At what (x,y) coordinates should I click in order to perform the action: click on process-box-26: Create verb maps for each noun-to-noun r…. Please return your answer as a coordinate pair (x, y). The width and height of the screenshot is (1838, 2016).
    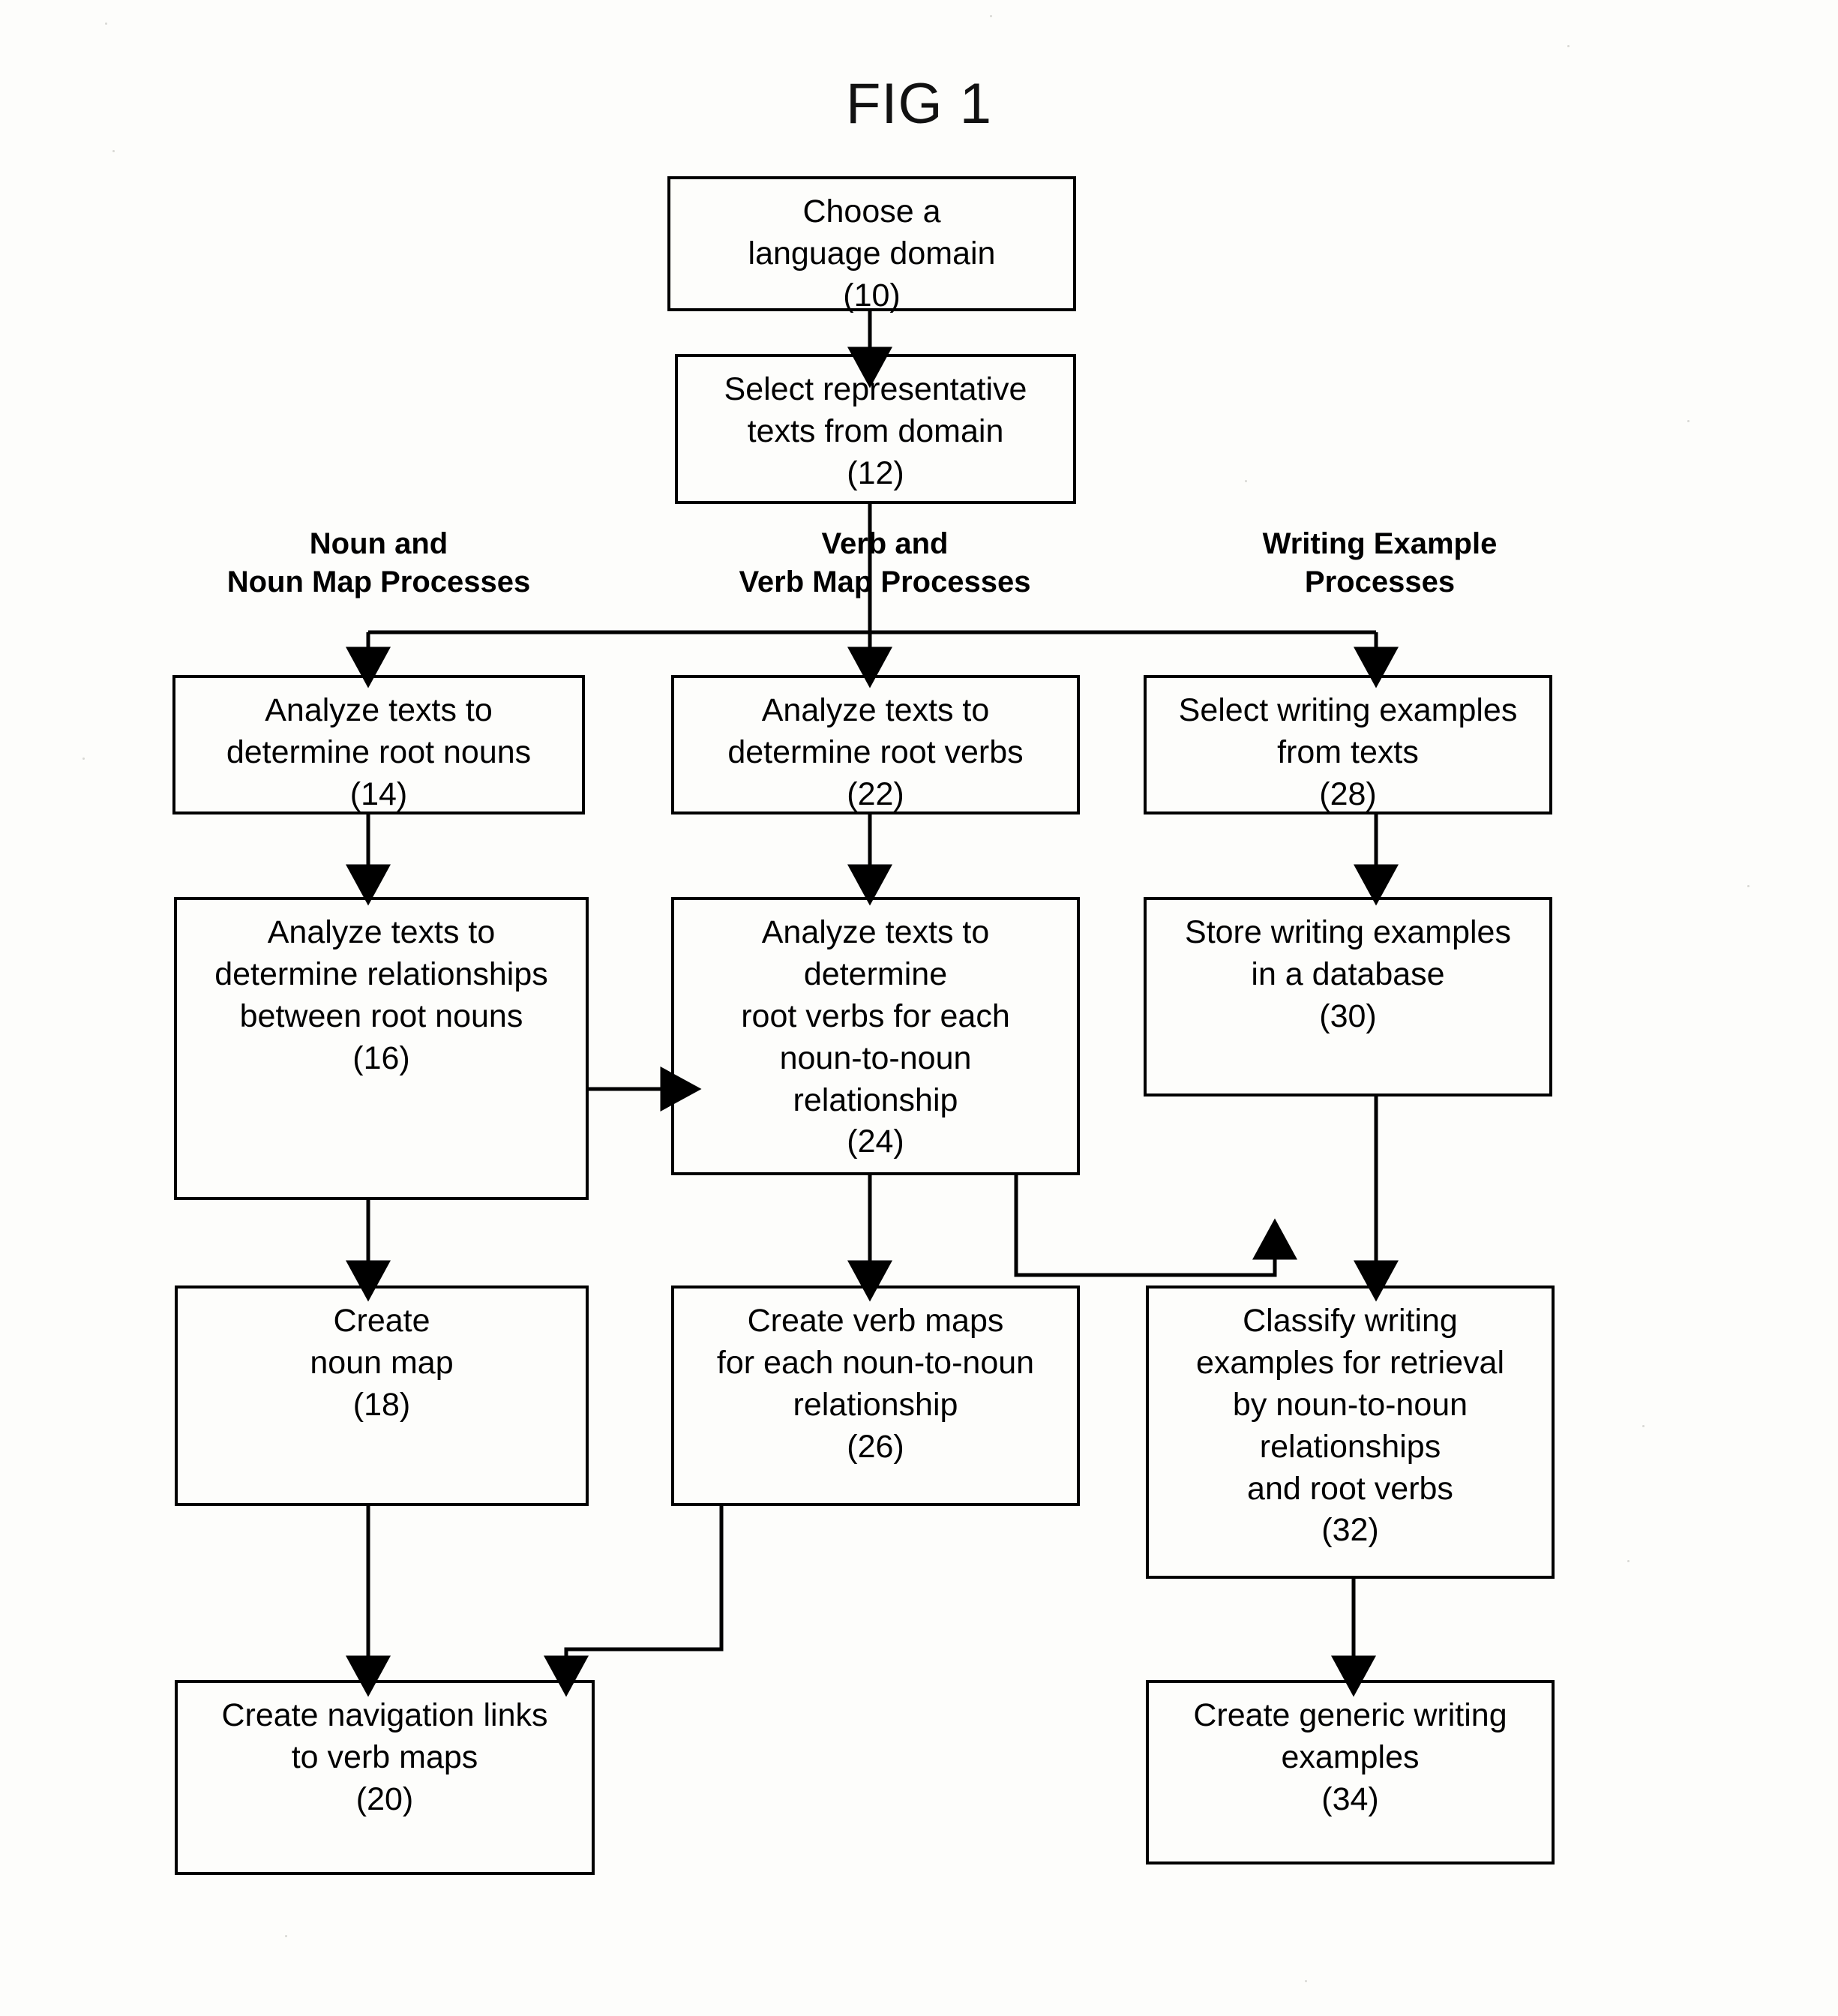
    Looking at the image, I should click on (875, 1396).